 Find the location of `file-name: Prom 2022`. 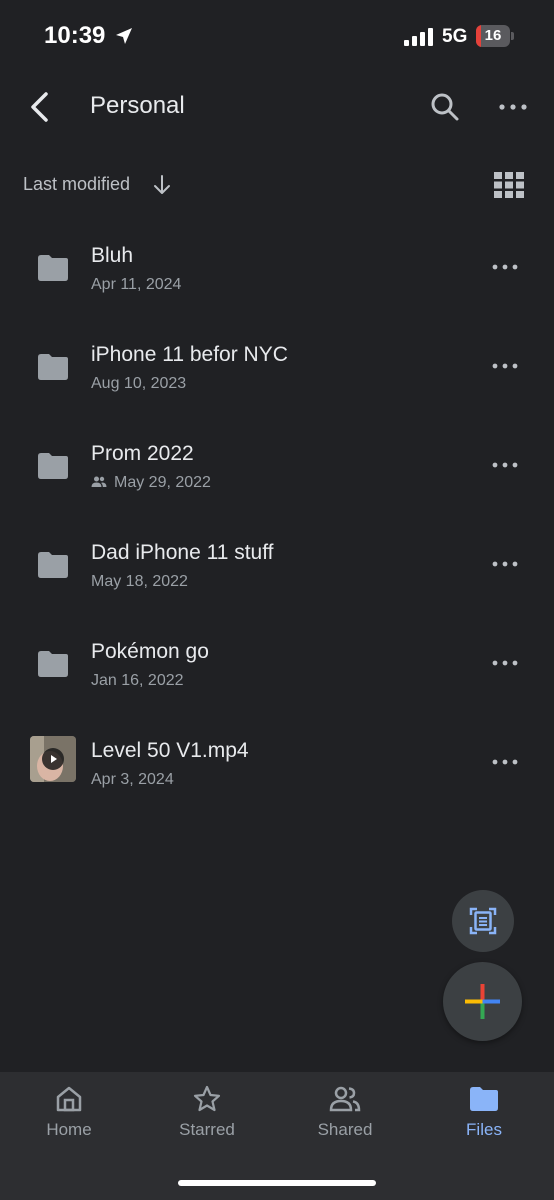

file-name: Prom 2022 is located at coordinates (142, 453).